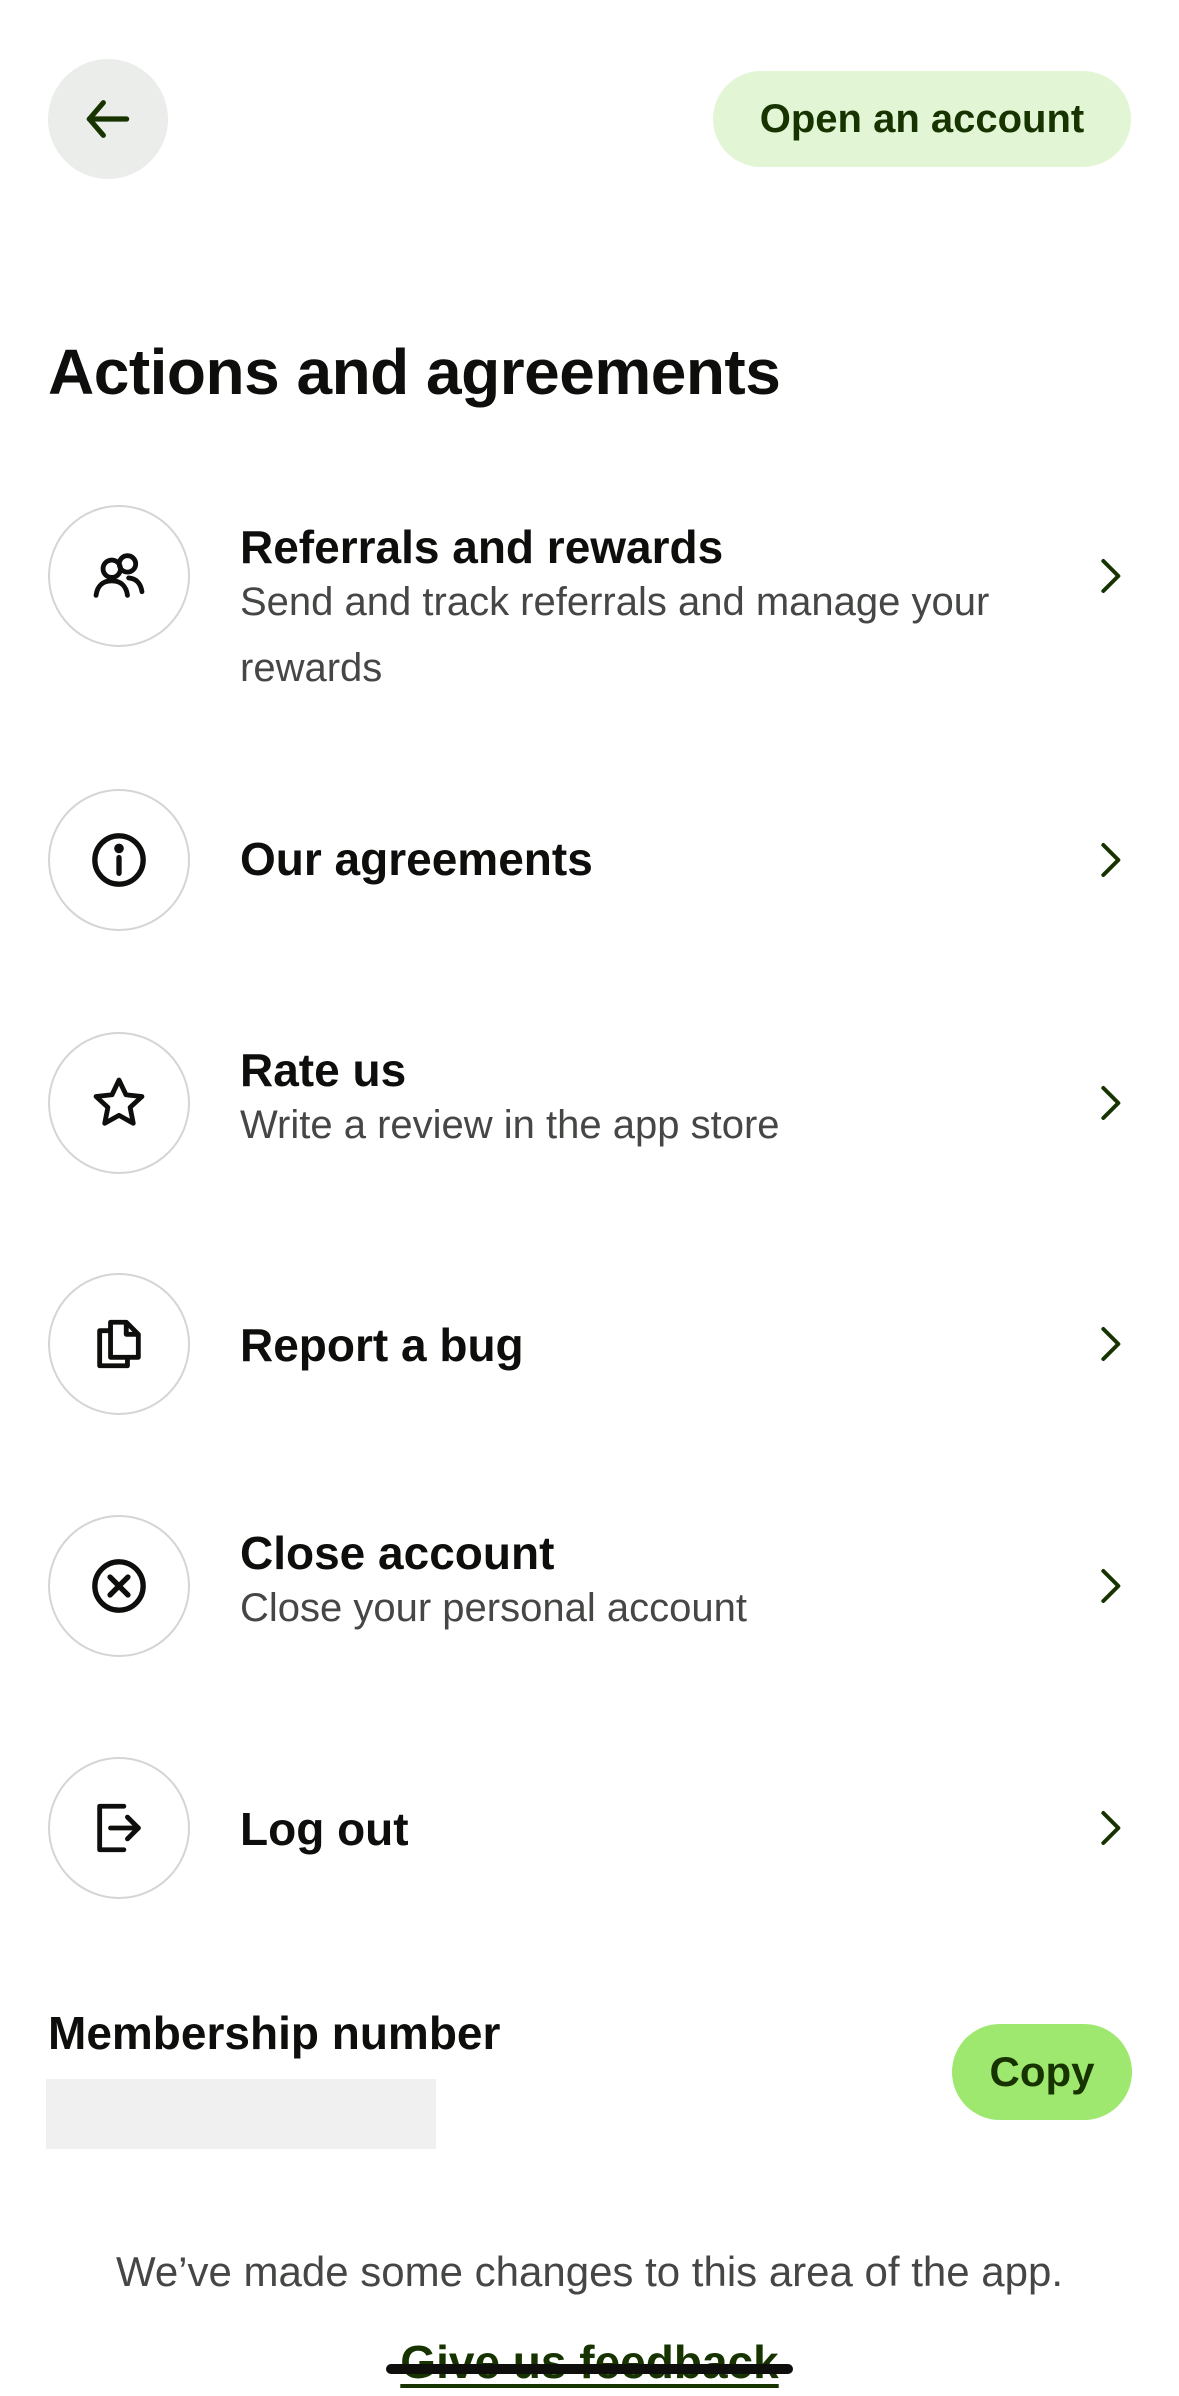  What do you see at coordinates (414, 372) in the screenshot?
I see `page-title: Actions and agreements` at bounding box center [414, 372].